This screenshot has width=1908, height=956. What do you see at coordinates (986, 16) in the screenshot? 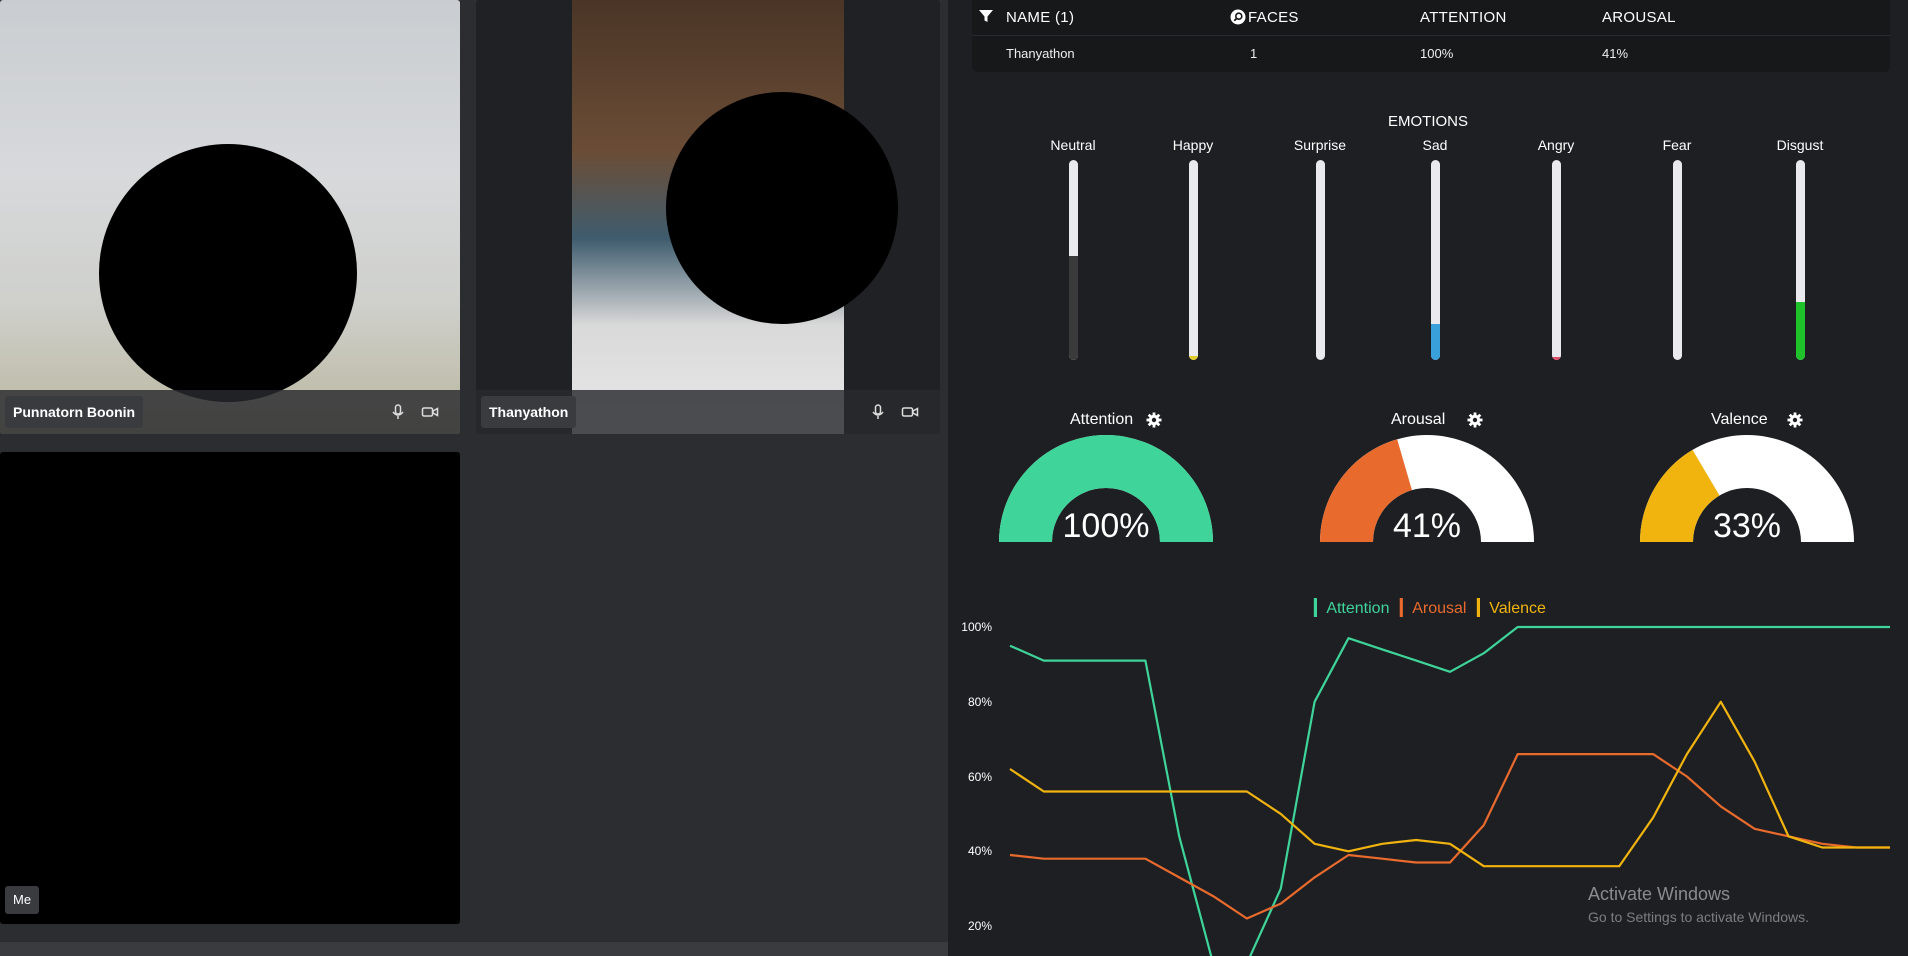
I see `filter-icon` at bounding box center [986, 16].